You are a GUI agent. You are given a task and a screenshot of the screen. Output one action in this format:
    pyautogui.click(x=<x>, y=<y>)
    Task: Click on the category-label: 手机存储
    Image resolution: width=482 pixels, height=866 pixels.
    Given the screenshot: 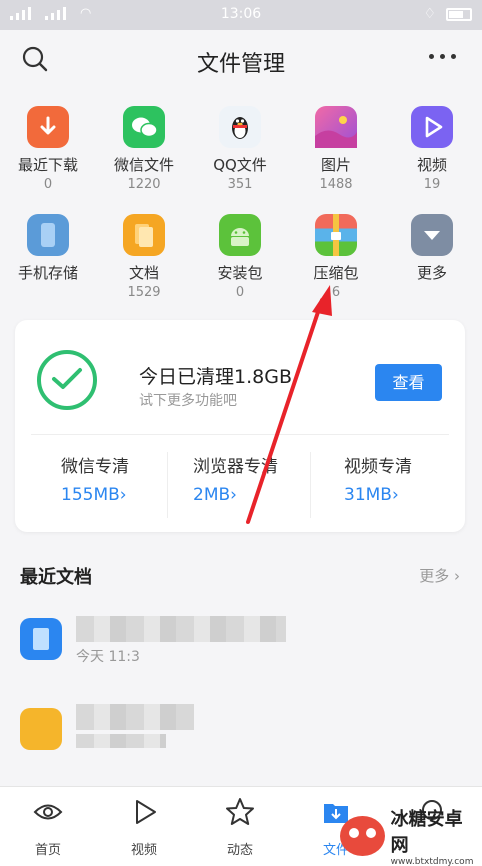 What is the action you would take?
    pyautogui.click(x=47, y=273)
    